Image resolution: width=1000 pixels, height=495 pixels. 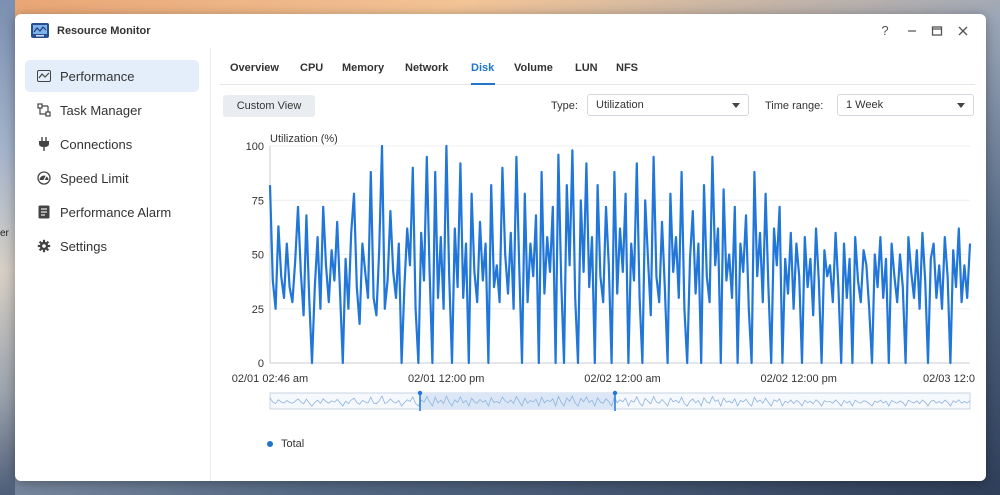 What do you see at coordinates (104, 31) in the screenshot?
I see `window-title: Resource Monitor` at bounding box center [104, 31].